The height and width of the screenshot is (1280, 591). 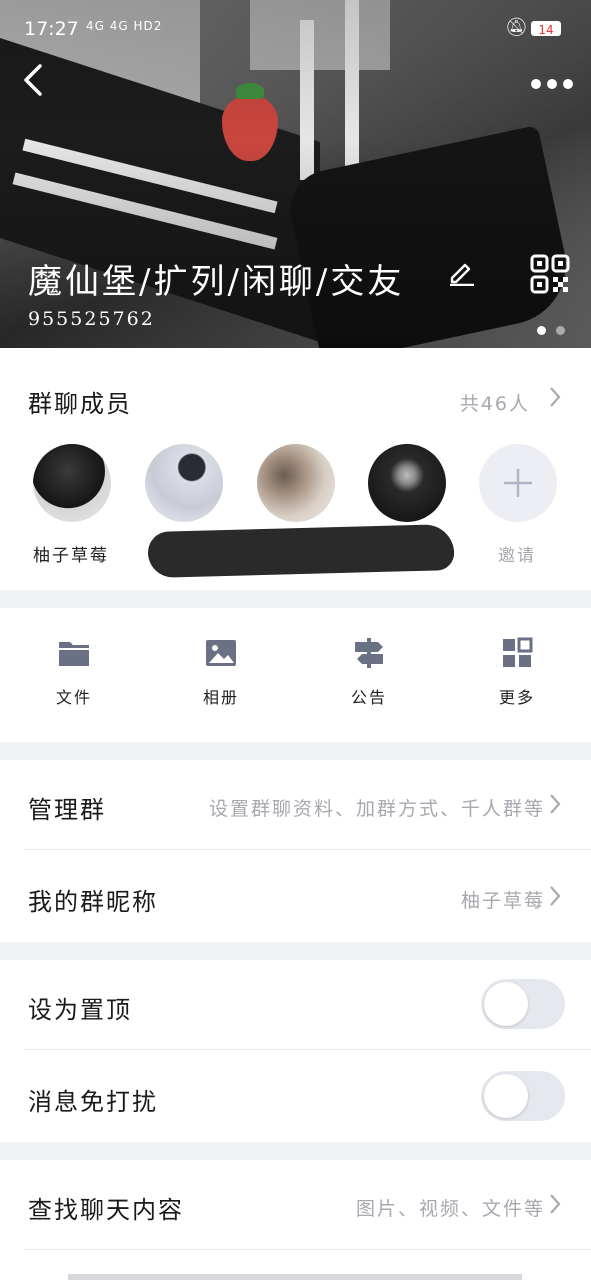 I want to click on member-count-link: 共46人, so click(x=480, y=402).